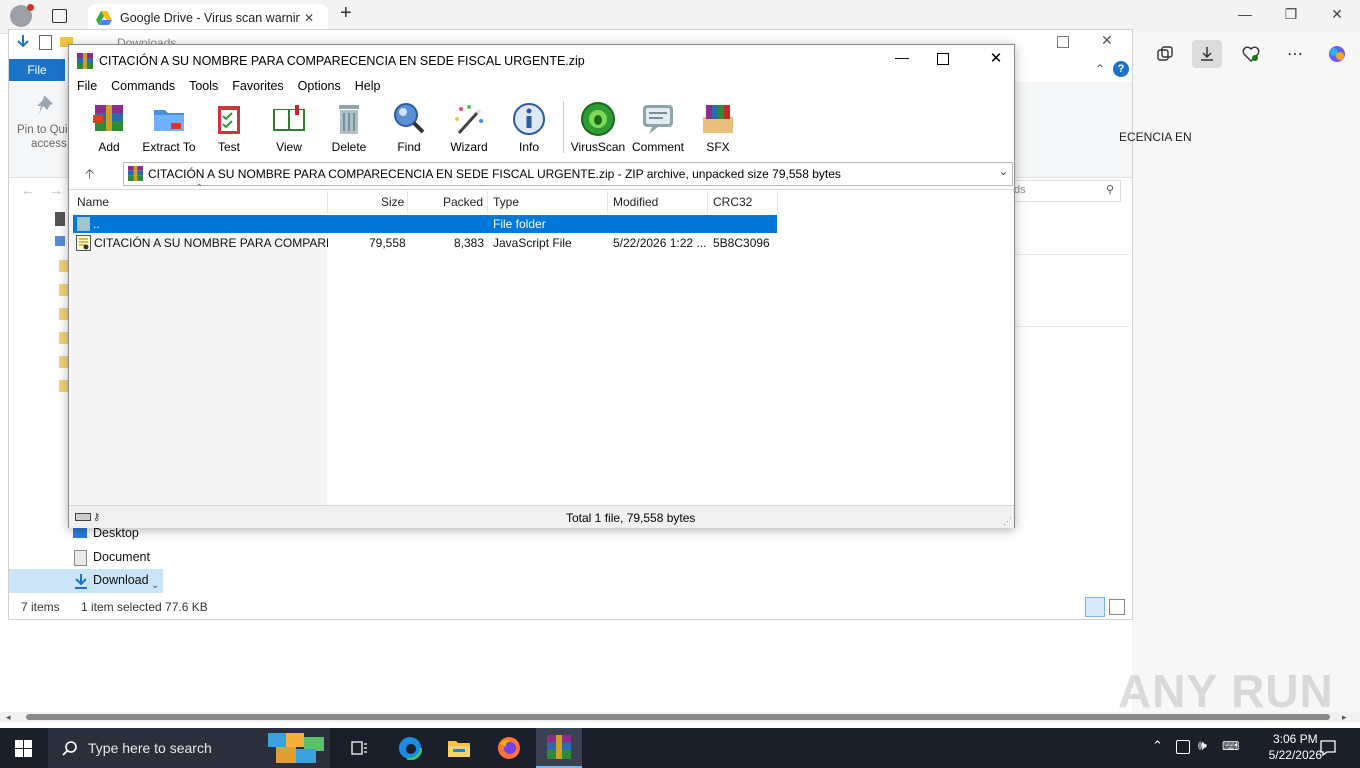 Image resolution: width=1360 pixels, height=768 pixels. What do you see at coordinates (360, 748) in the screenshot?
I see `task-view-icon` at bounding box center [360, 748].